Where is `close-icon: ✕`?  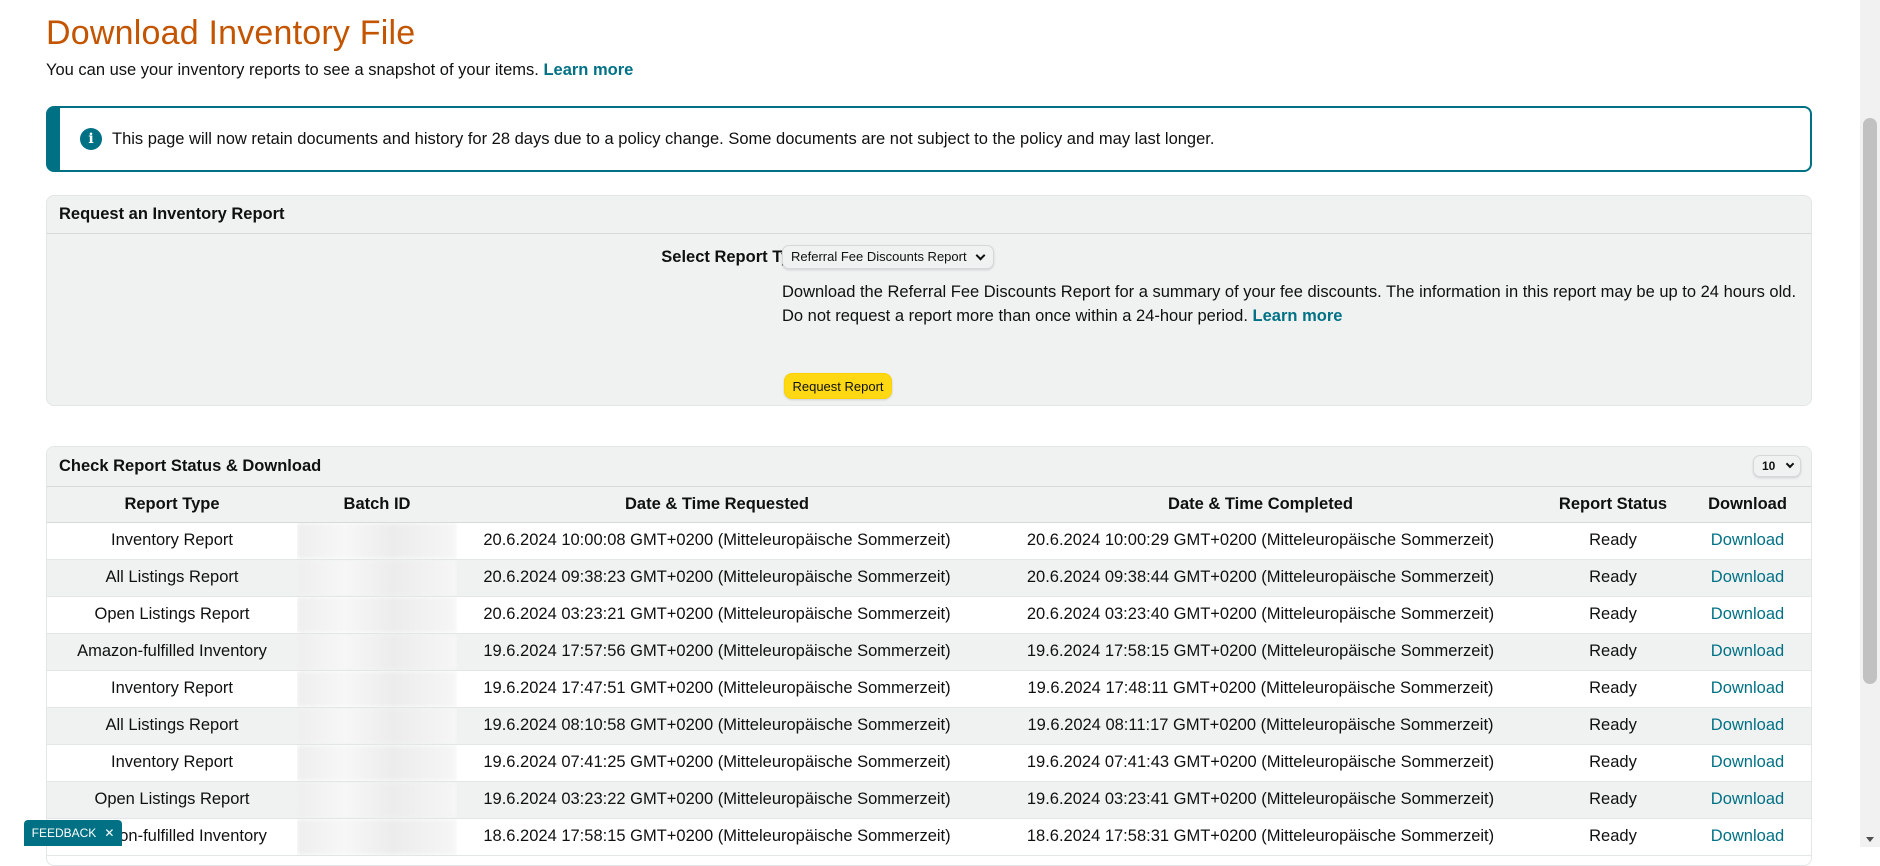
close-icon: ✕ is located at coordinates (109, 833).